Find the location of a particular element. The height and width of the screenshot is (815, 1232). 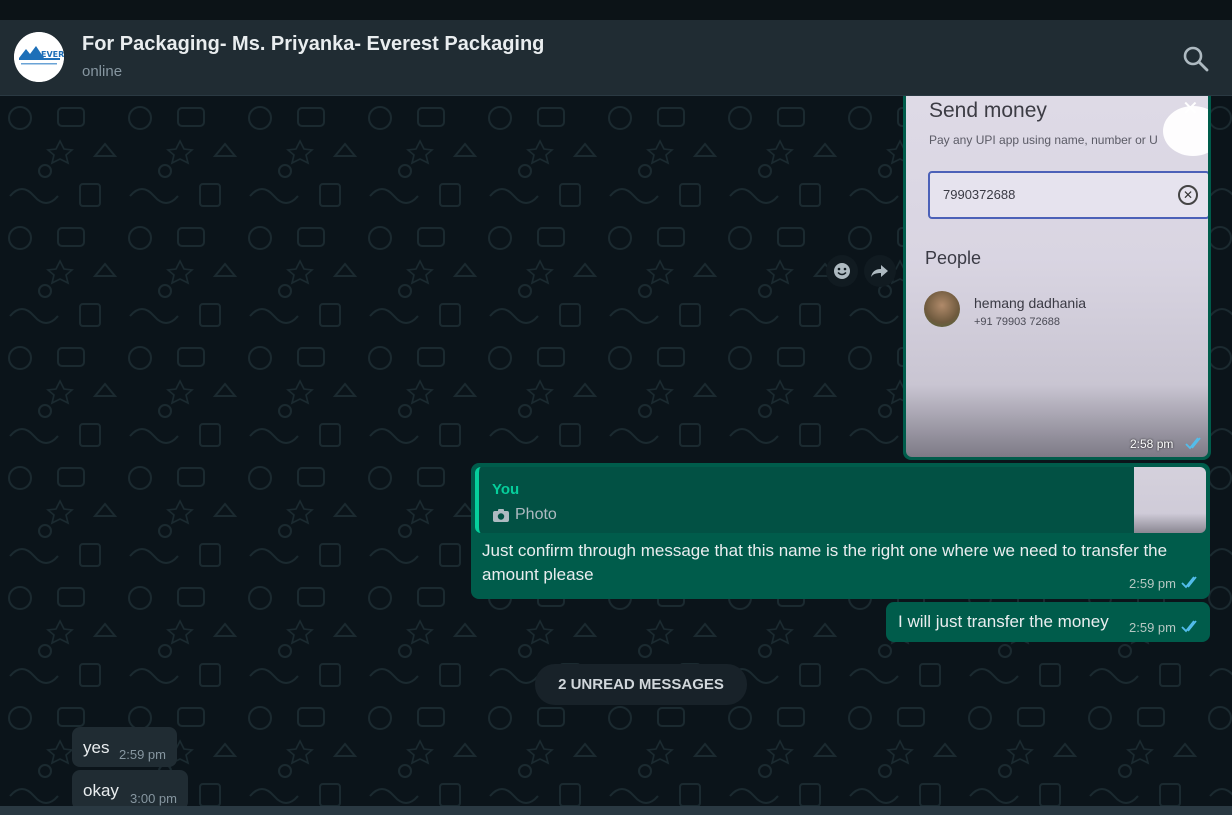

search-button is located at coordinates (1196, 59).